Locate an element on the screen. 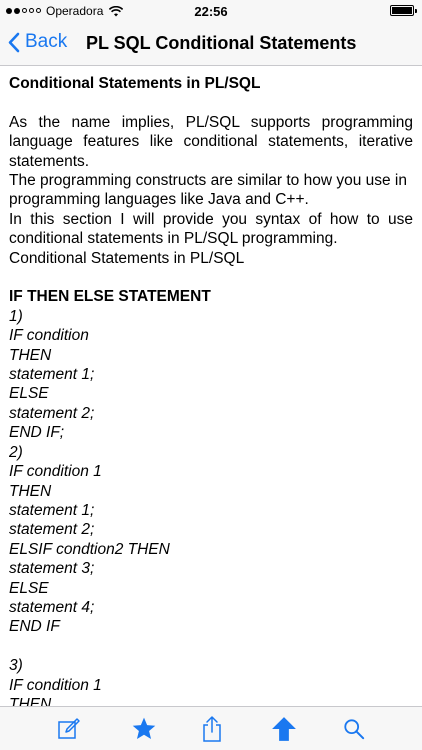 This screenshot has width=422, height=750. share-icon is located at coordinates (212, 729).